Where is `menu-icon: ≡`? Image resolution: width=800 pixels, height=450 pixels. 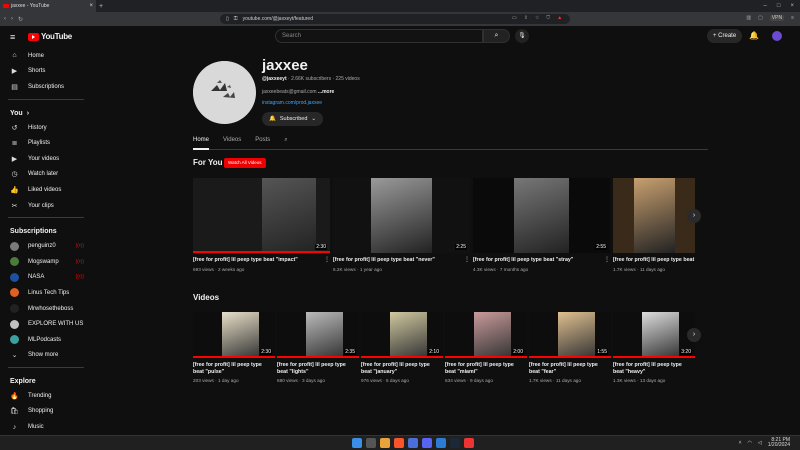 menu-icon: ≡ is located at coordinates (792, 18).